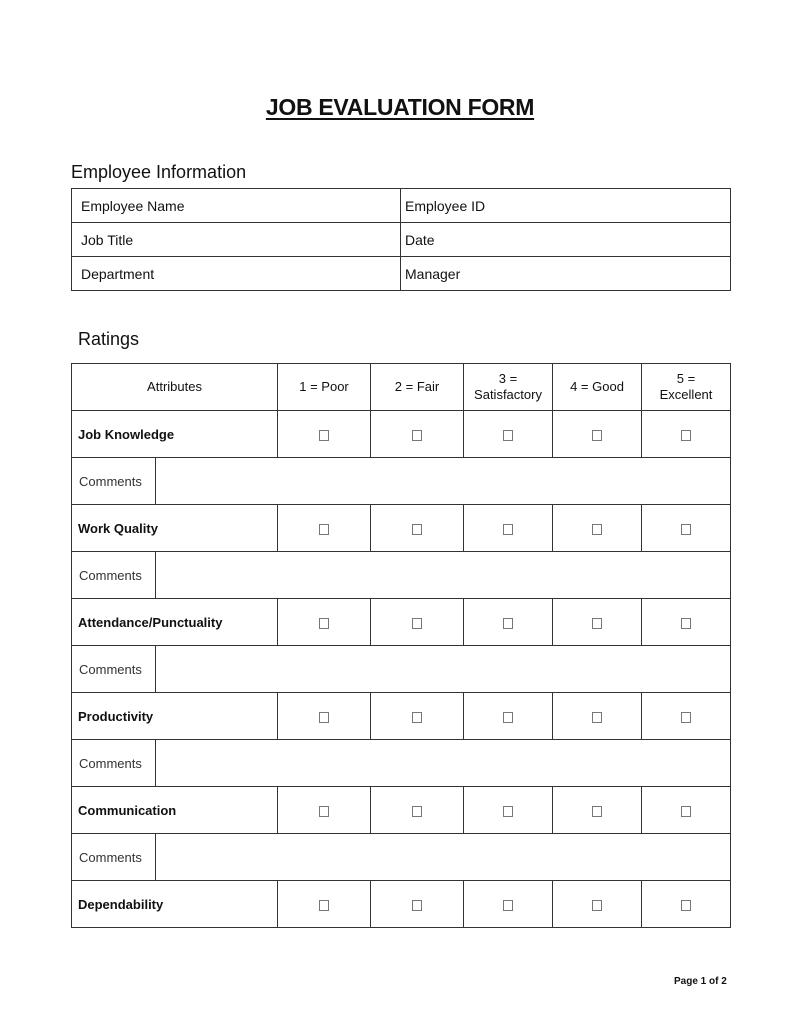  I want to click on employee-info-row: Department Manager, so click(401, 273).